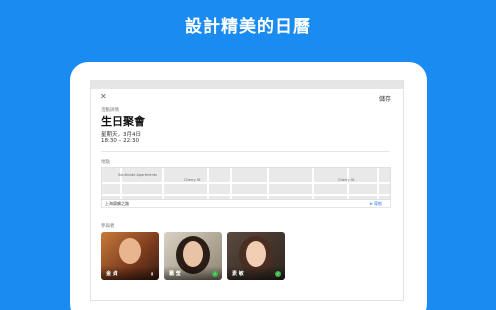 Image resolution: width=496 pixels, height=310 pixels. I want to click on pending-icon: ▮, so click(152, 273).